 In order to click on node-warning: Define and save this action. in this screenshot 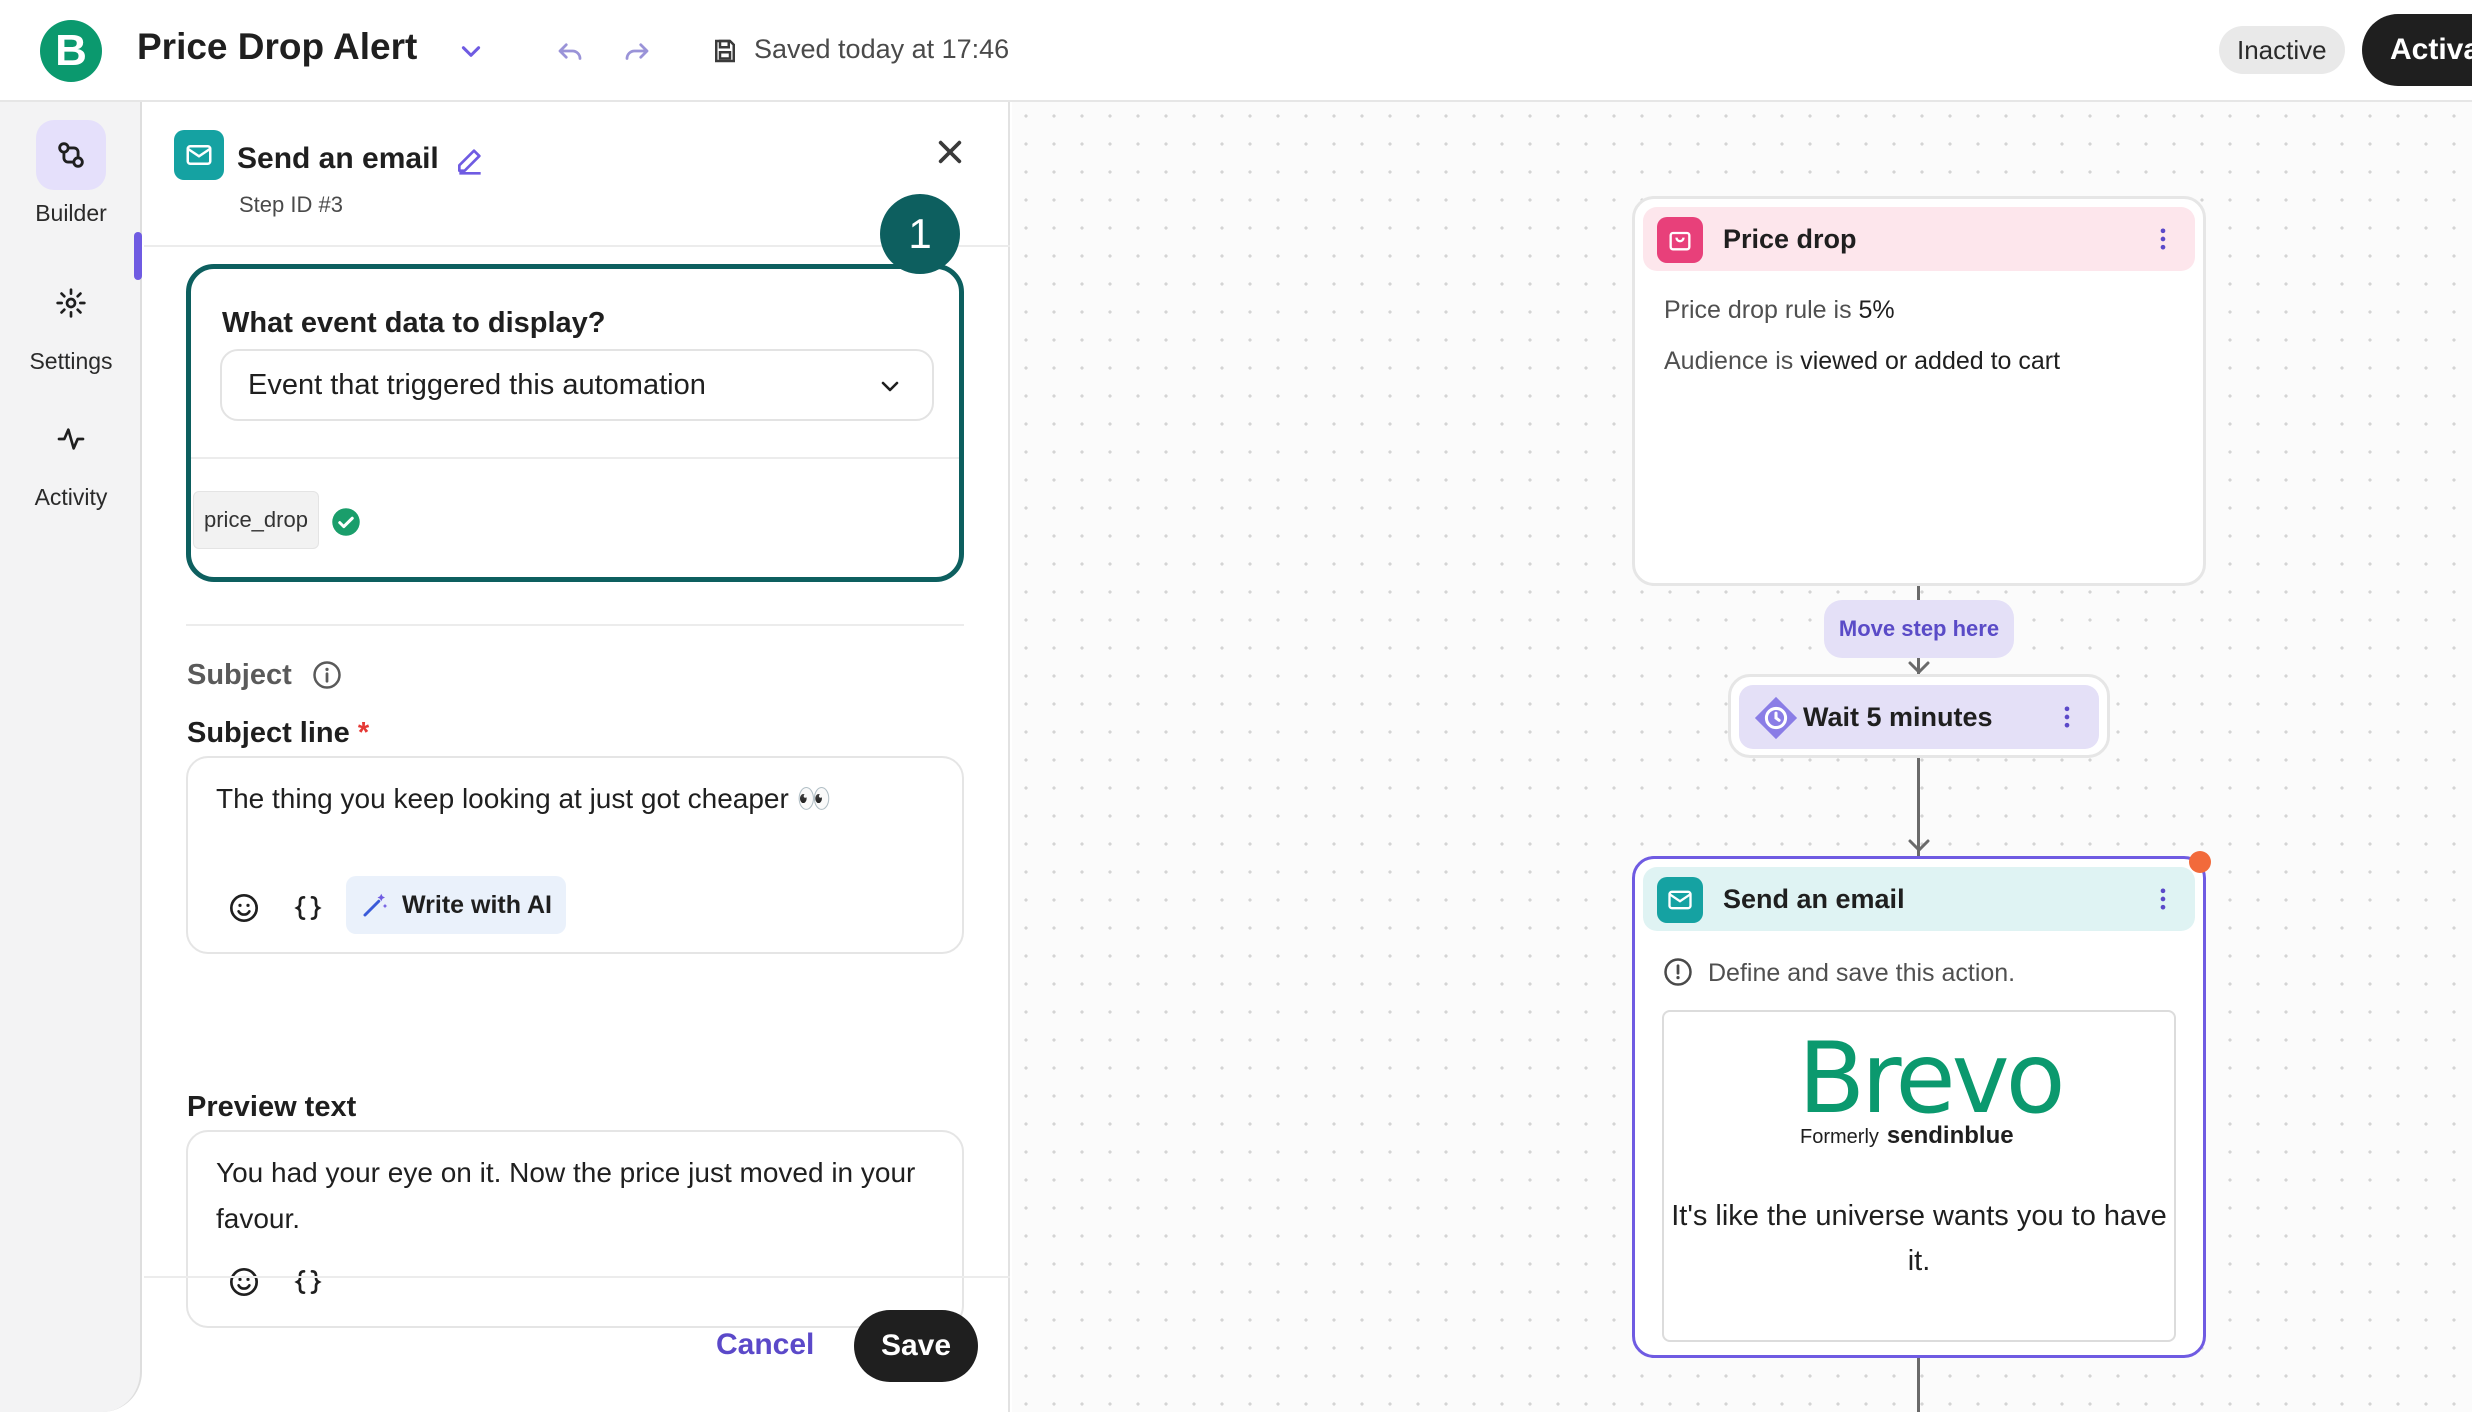, I will do `click(1862, 973)`.